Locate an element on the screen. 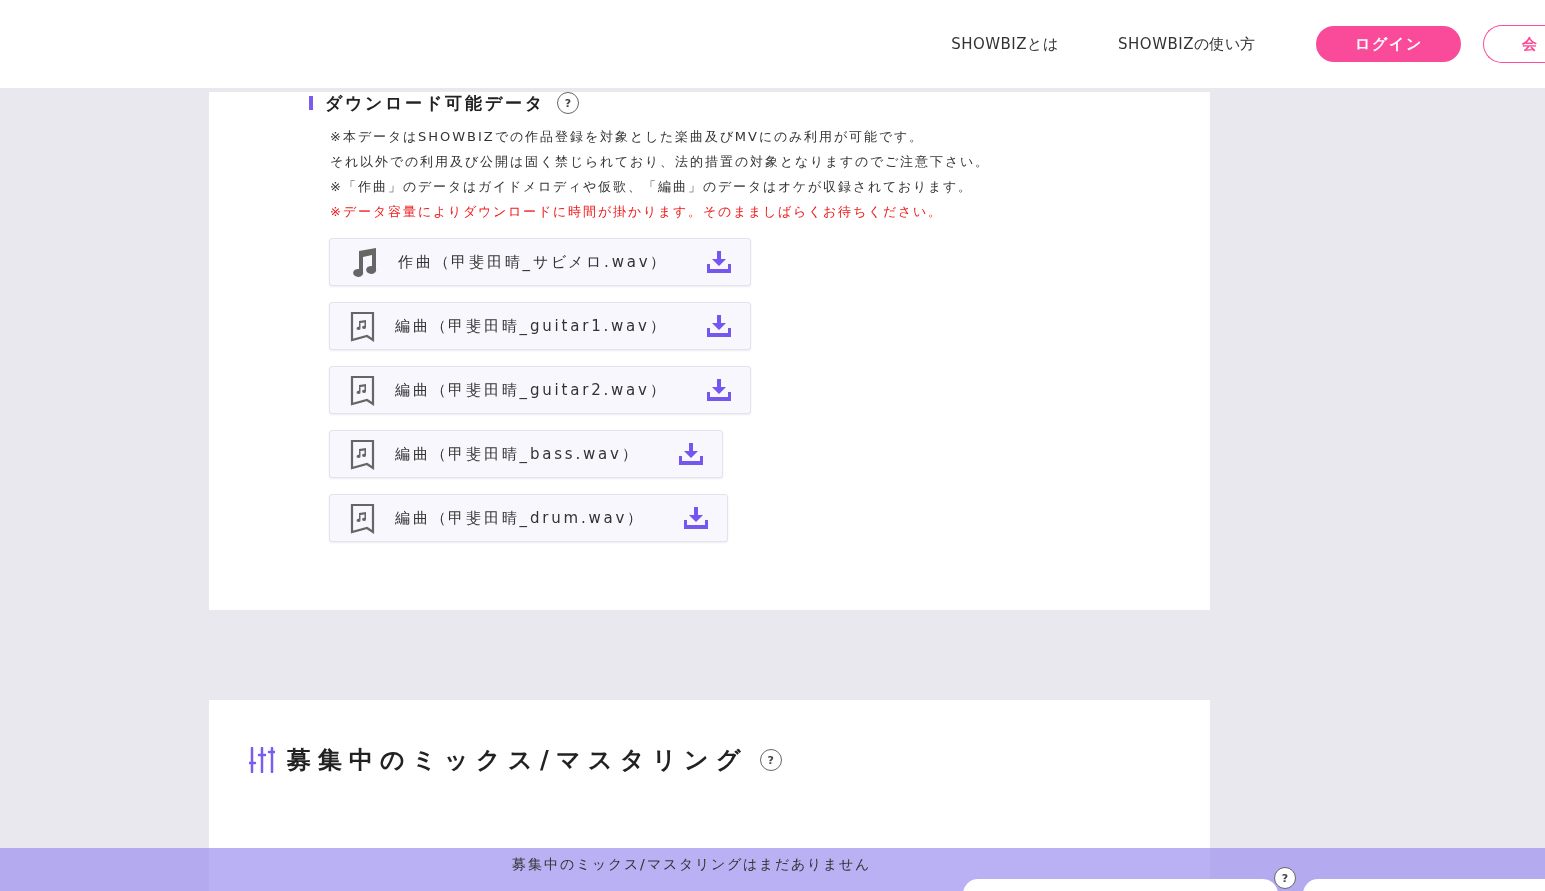  file-name: 編曲（甲斐田晴_guitar1.wav） is located at coordinates (531, 326).